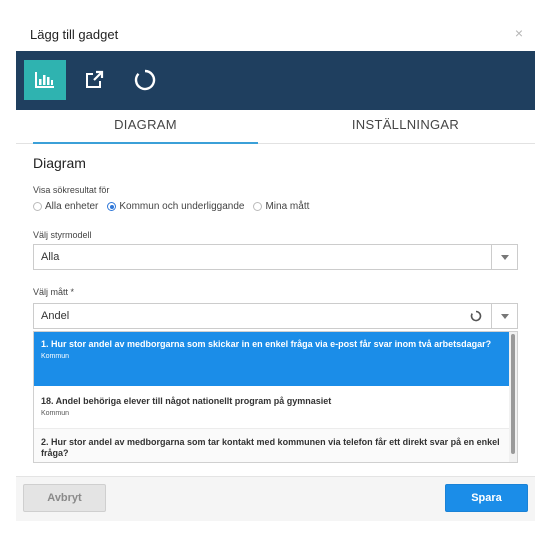 Image resolution: width=550 pixels, height=535 pixels. What do you see at coordinates (275, 32) in the screenshot?
I see `dialog-header: Lägg till gadget ×` at bounding box center [275, 32].